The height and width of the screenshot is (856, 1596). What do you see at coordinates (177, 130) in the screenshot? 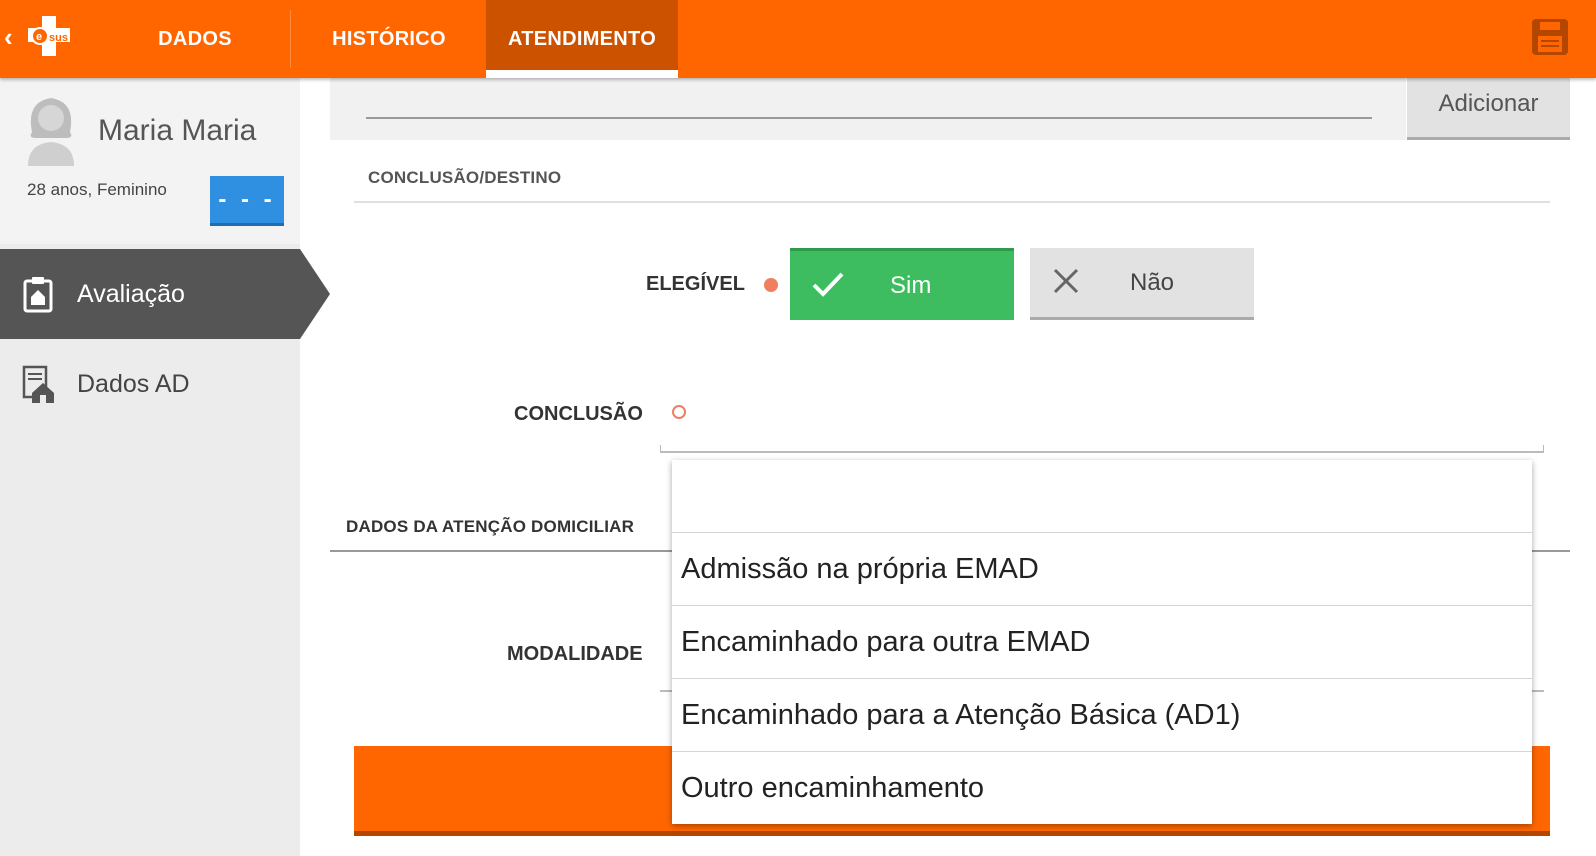
I see `patient-name: Maria Maria` at bounding box center [177, 130].